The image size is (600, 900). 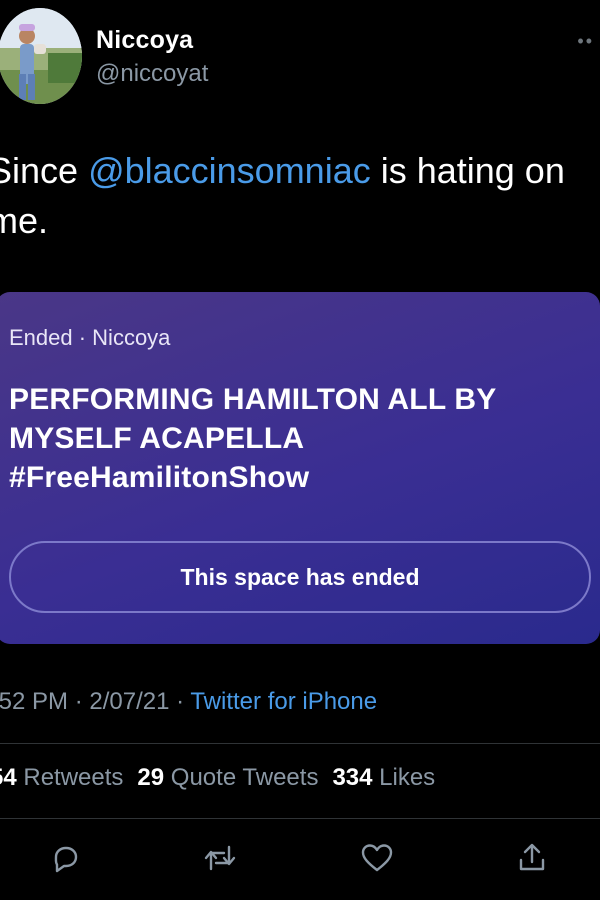 I want to click on retweet-icon, so click(x=220, y=858).